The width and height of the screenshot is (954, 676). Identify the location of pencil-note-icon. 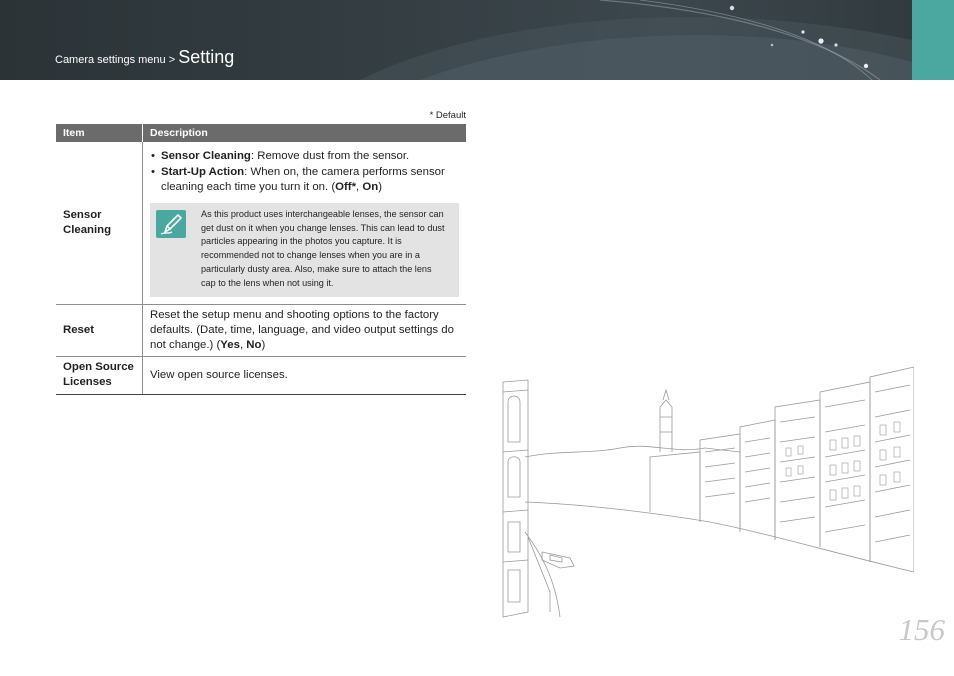
(171, 224).